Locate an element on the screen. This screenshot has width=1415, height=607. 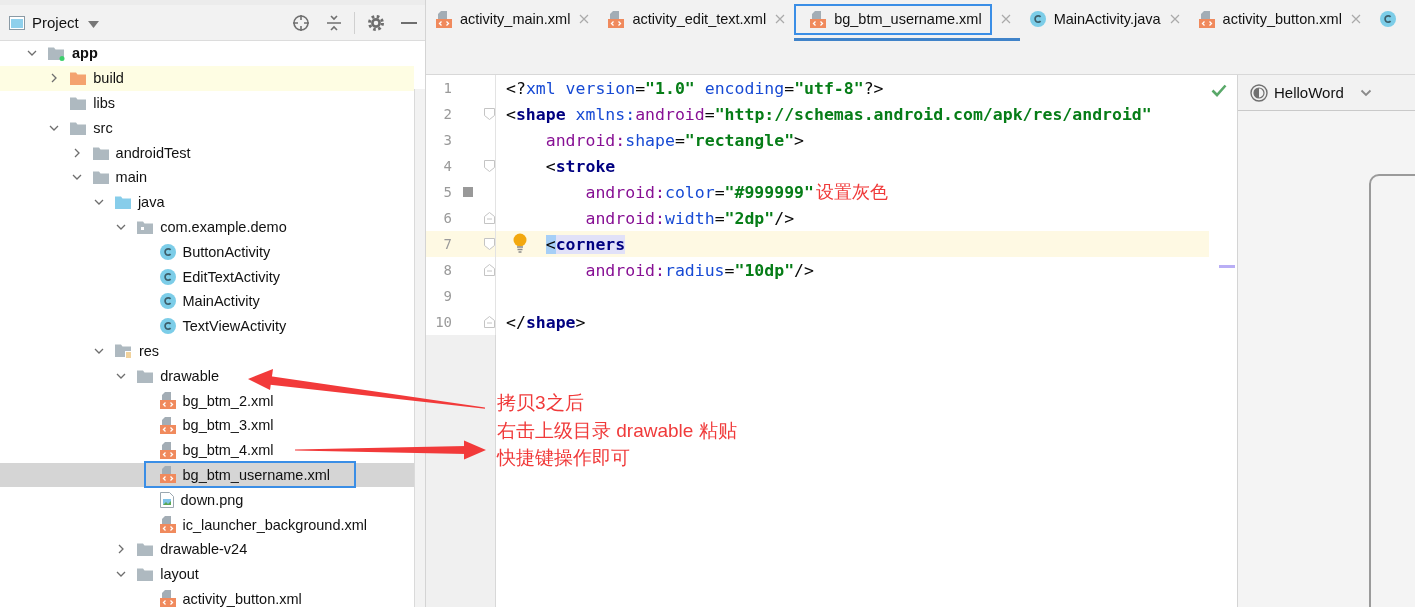
scrollbar is located at coordinates (419, 348).